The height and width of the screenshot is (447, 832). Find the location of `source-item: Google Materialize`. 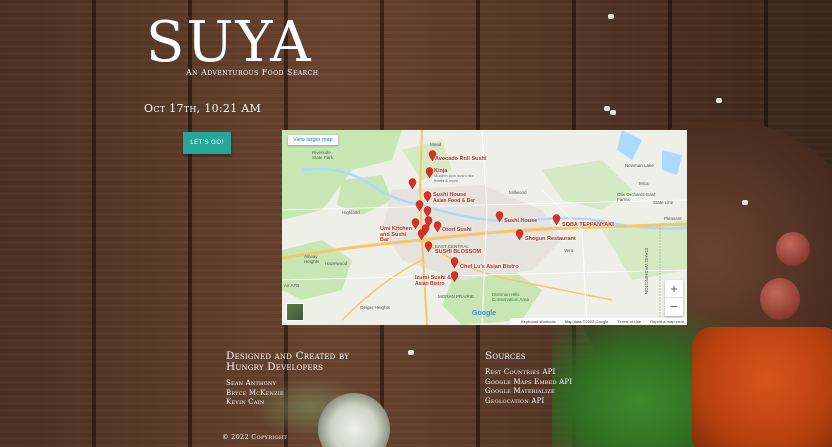

source-item: Google Materialize is located at coordinates (520, 391).